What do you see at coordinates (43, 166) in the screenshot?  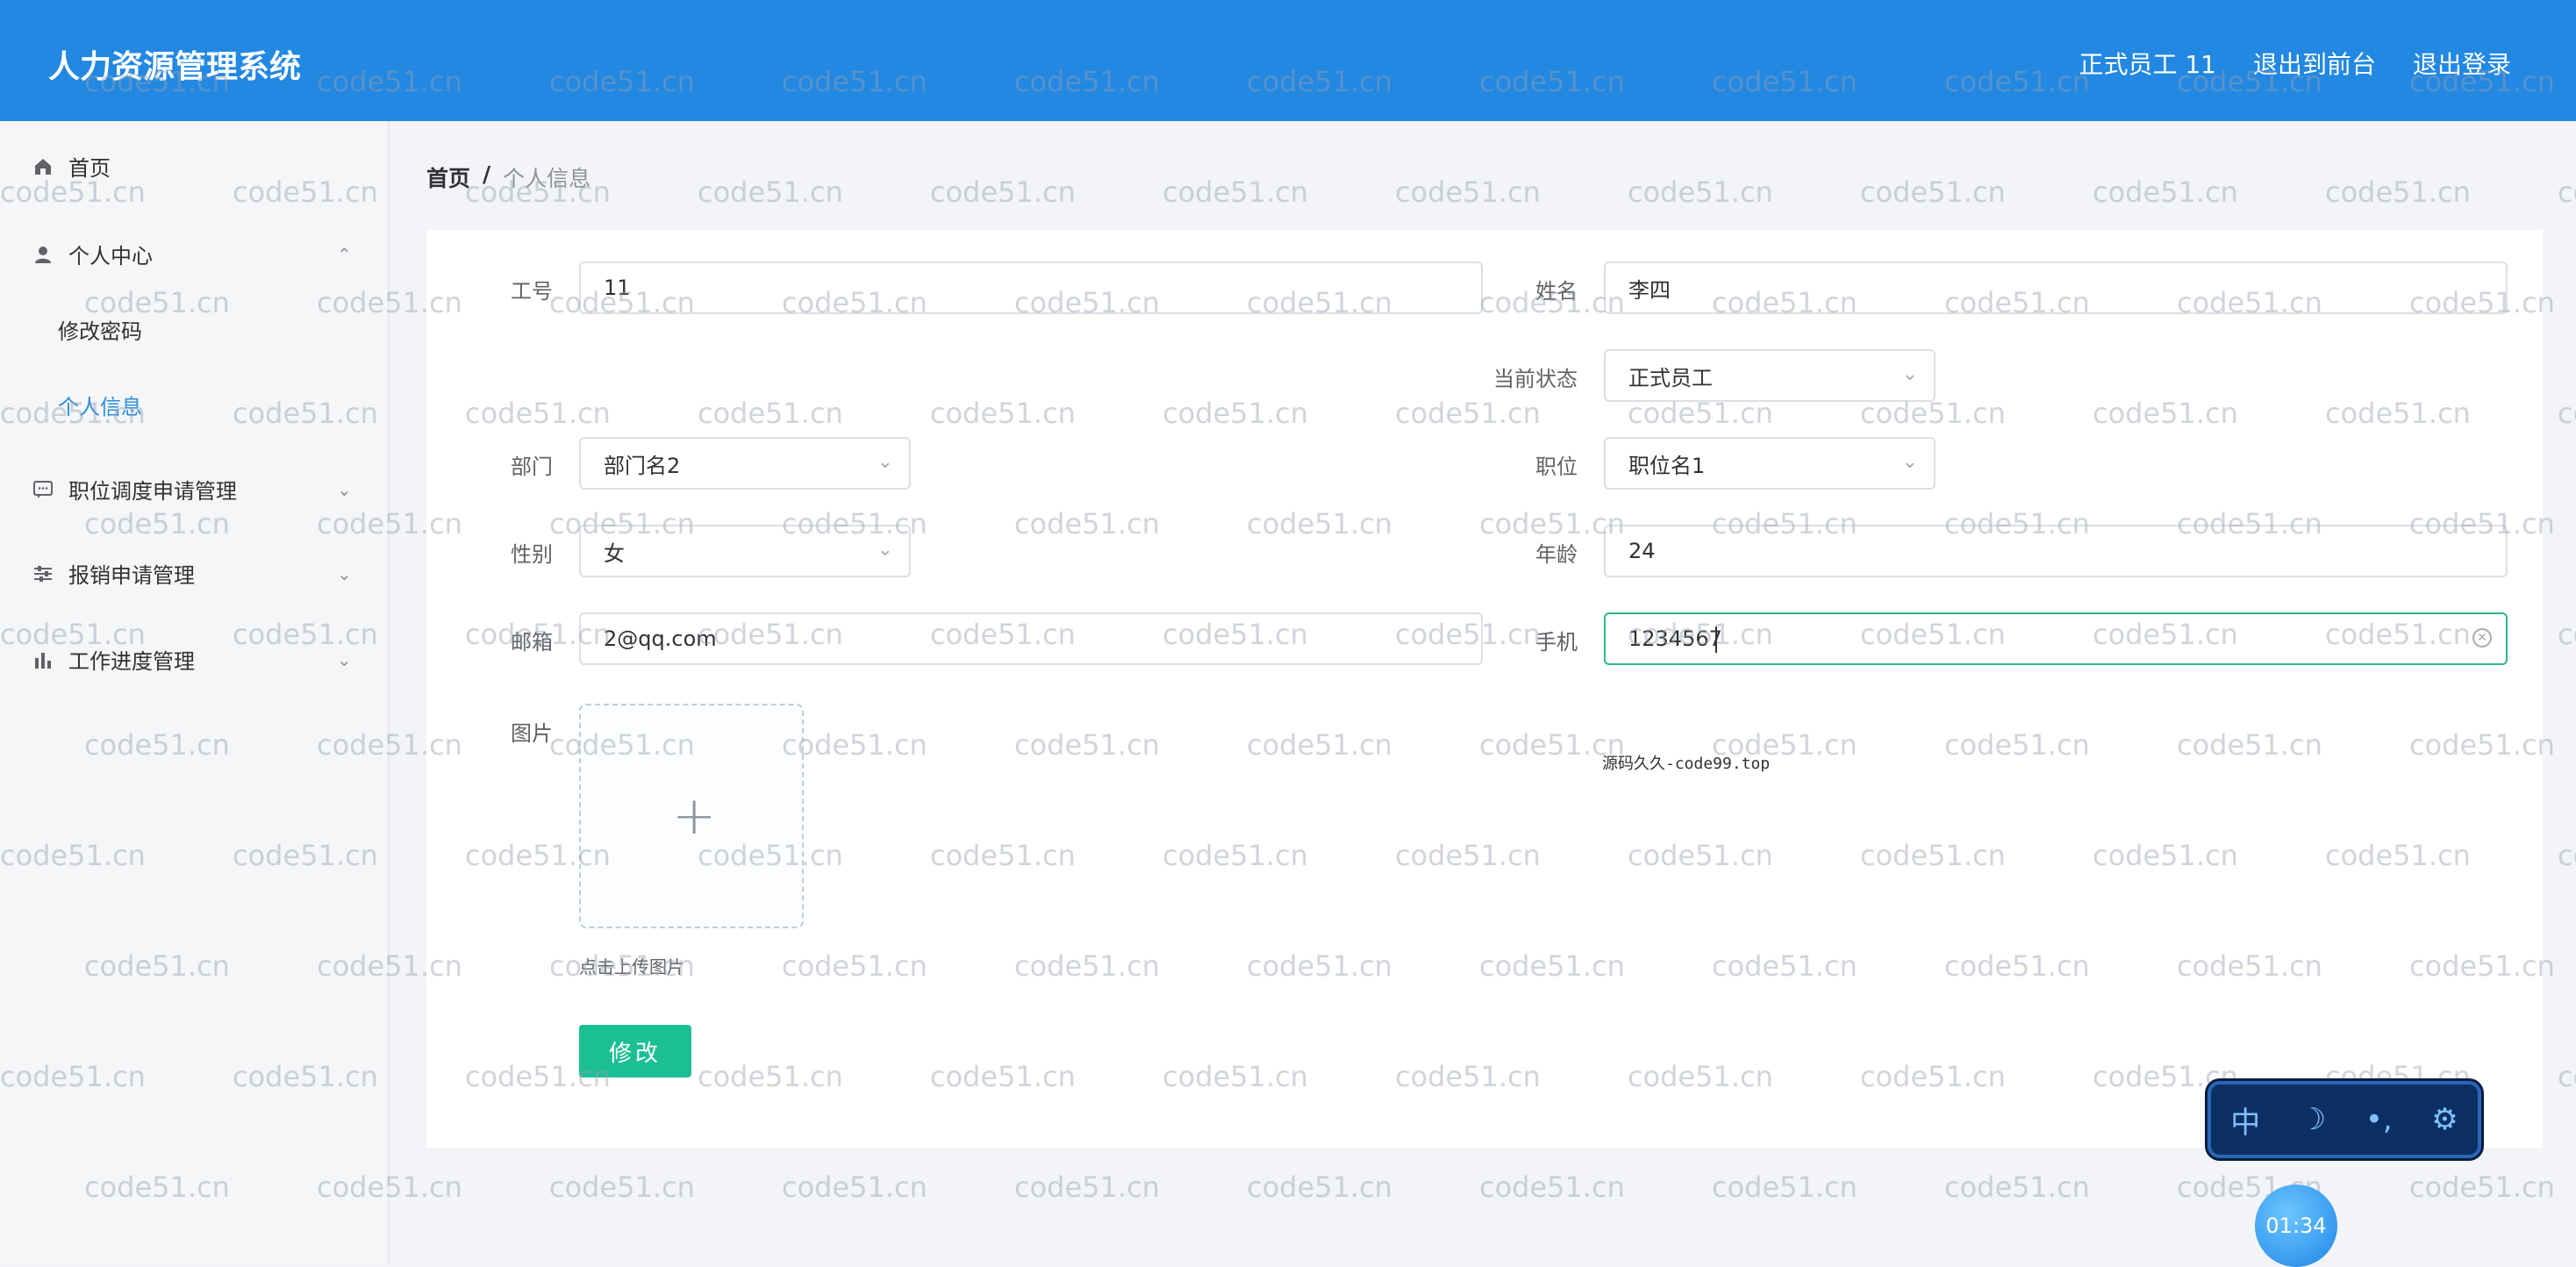 I see `home-icon` at bounding box center [43, 166].